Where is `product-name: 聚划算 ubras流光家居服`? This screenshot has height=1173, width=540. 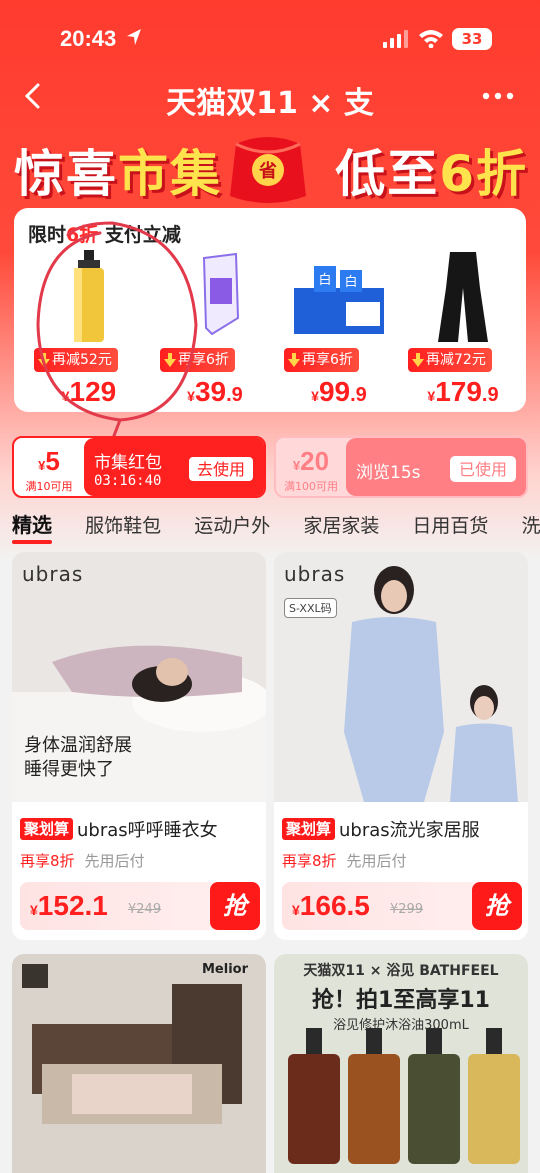 product-name: 聚划算 ubras流光家居服 is located at coordinates (381, 829).